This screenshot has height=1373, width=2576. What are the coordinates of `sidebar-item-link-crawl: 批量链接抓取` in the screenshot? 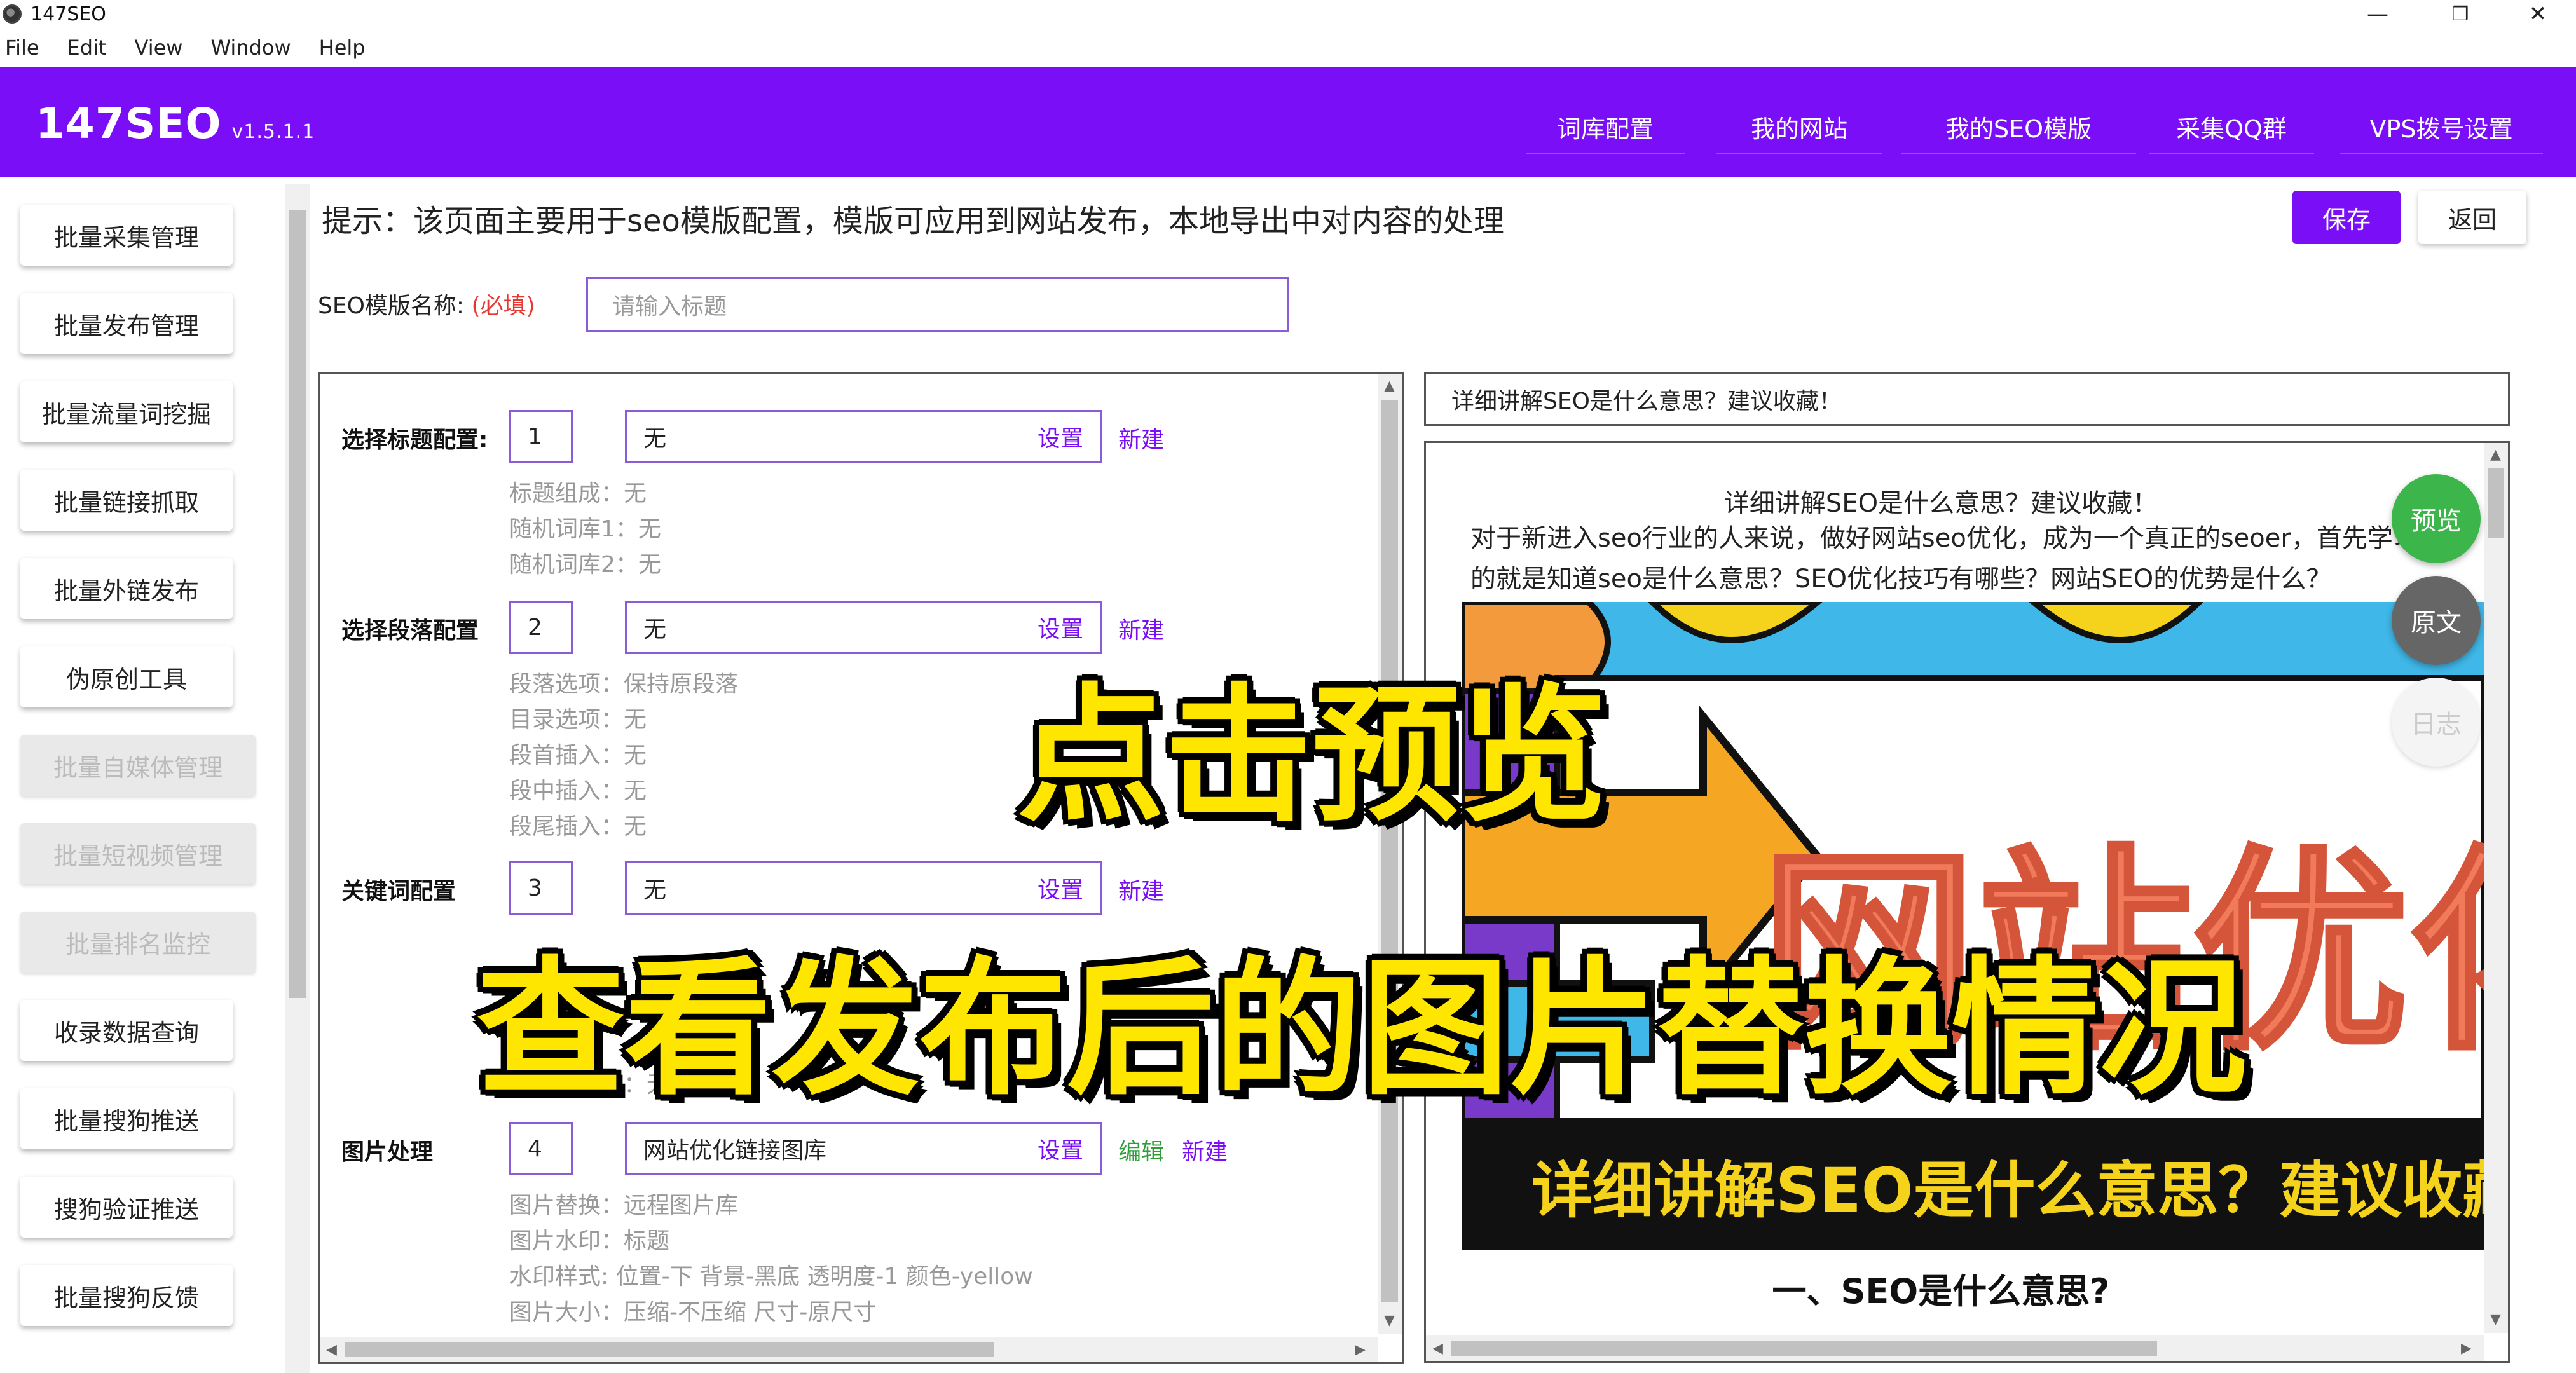 It's located at (127, 500).